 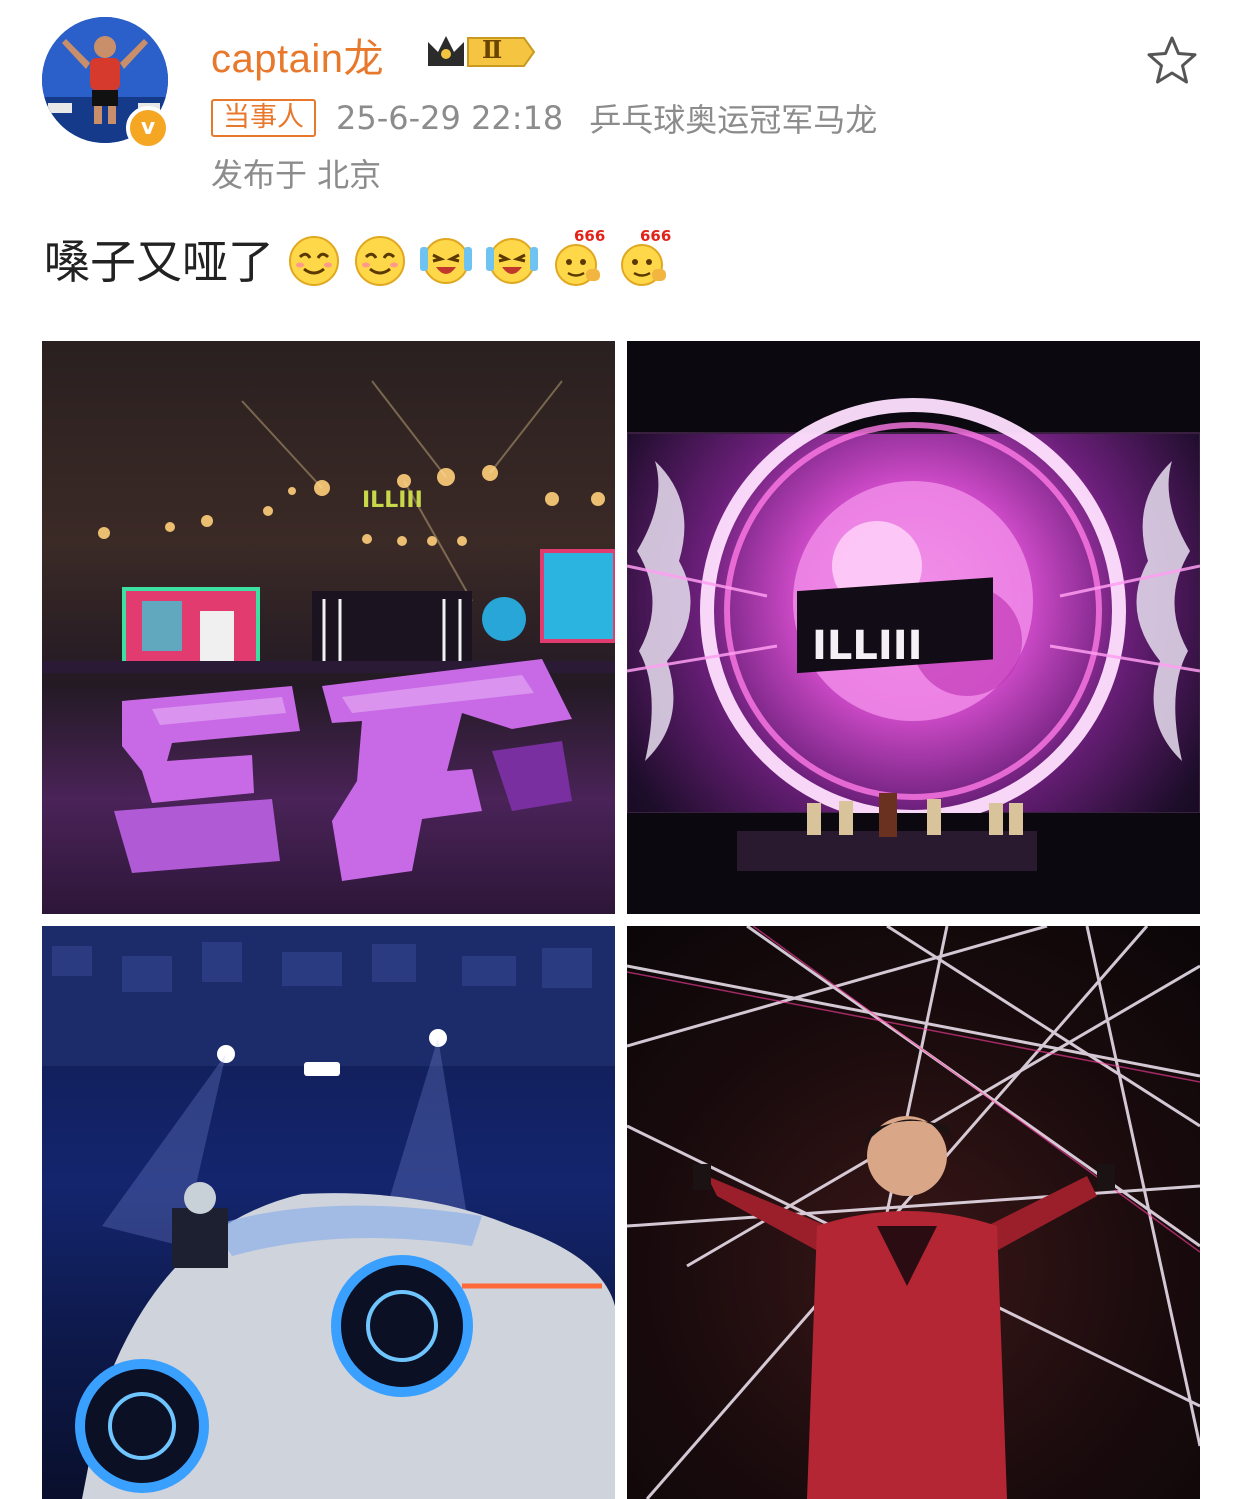 What do you see at coordinates (481, 52) in the screenshot?
I see `rank-badge: Ⅱ` at bounding box center [481, 52].